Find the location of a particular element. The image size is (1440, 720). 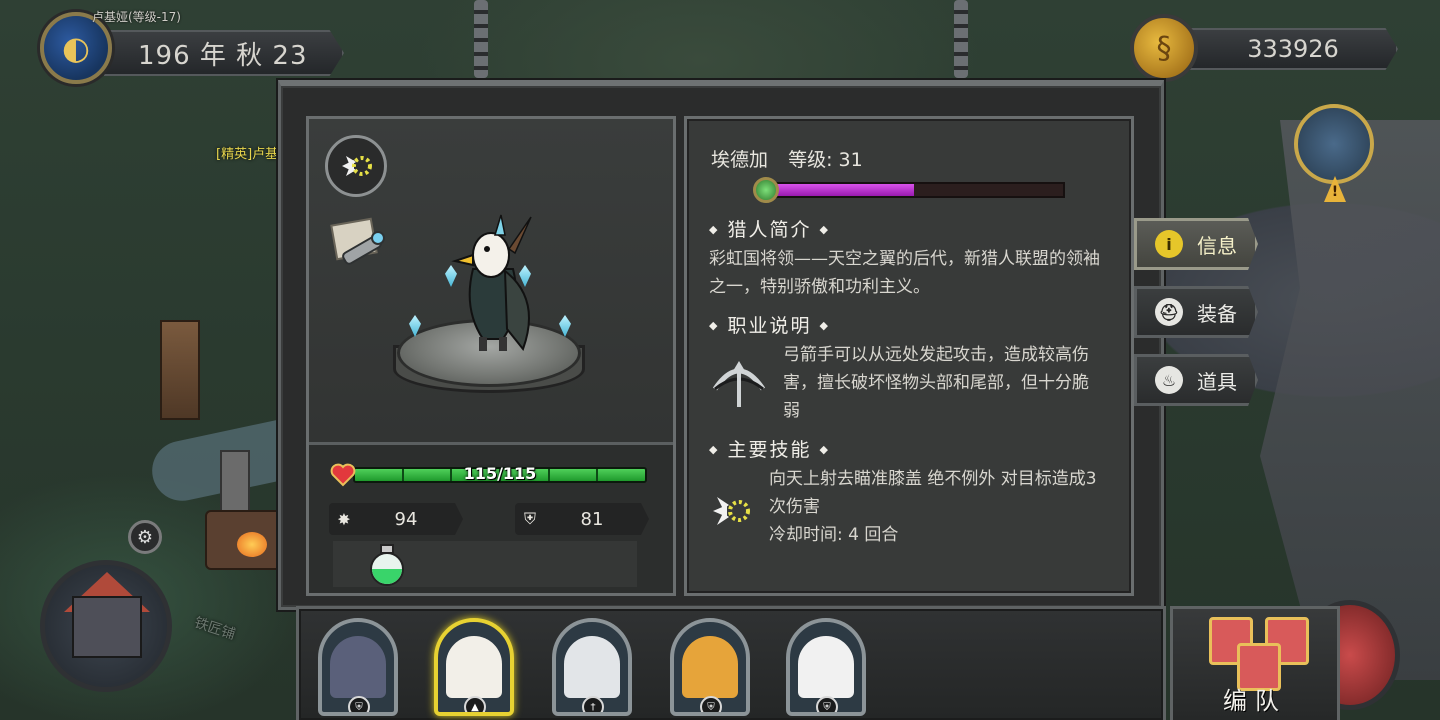

tab-info-label: 信息 is located at coordinates (1217, 245).